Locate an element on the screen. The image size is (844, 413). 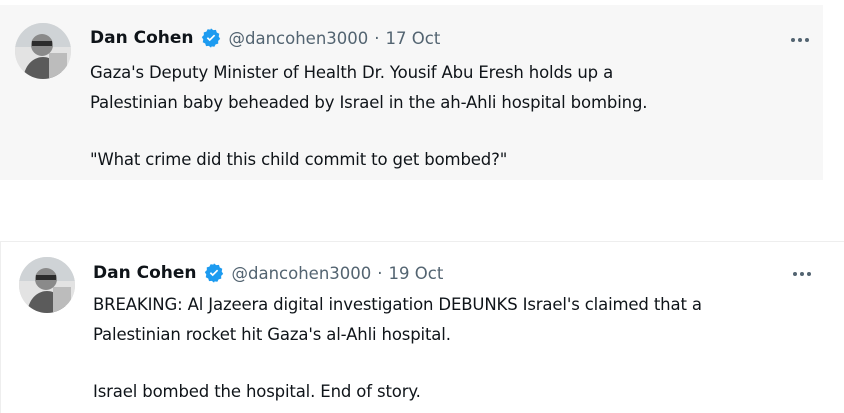
tweet-date: 19 Oct is located at coordinates (416, 273).